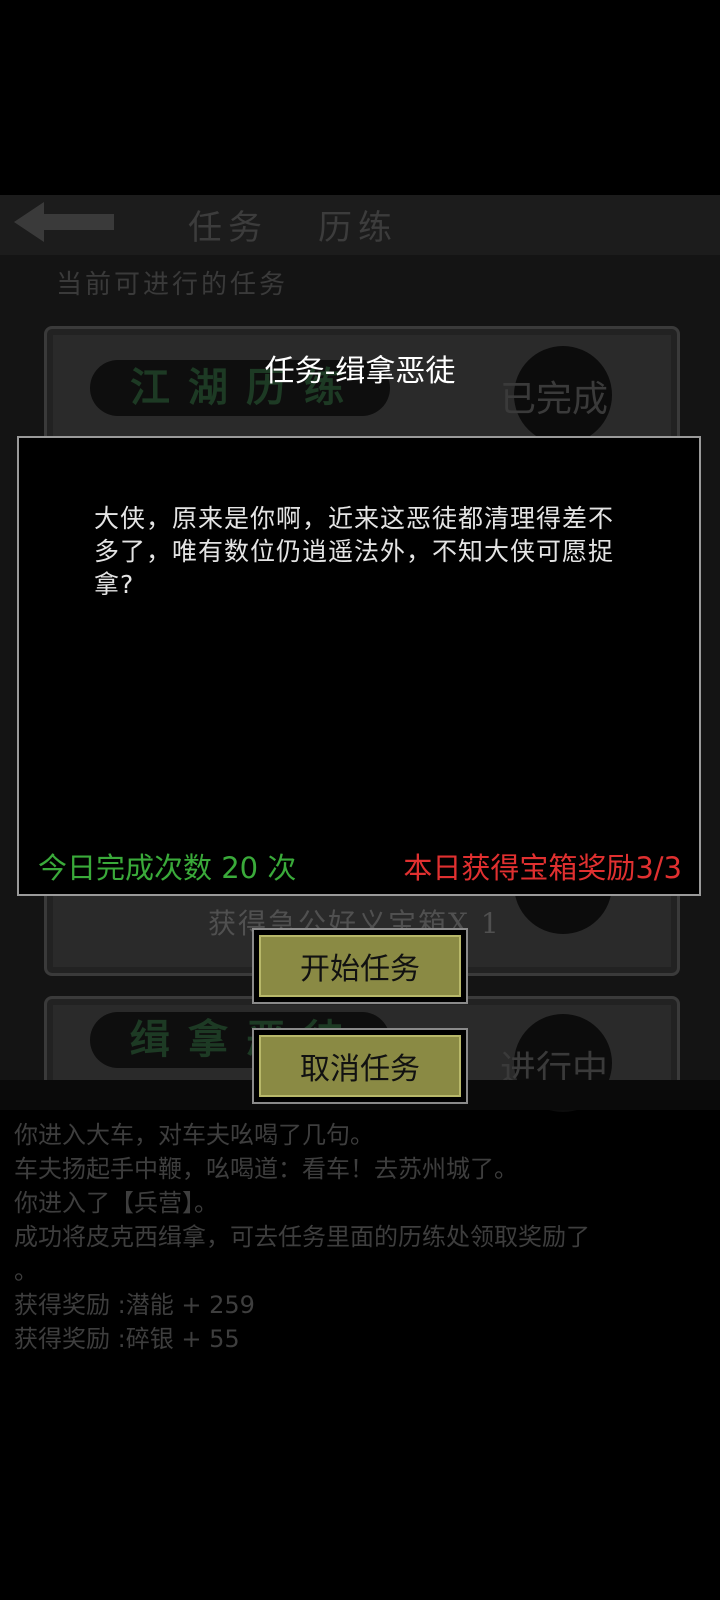 The image size is (720, 1600). Describe the element at coordinates (64, 222) in the screenshot. I see `back-arrow-icon` at that location.